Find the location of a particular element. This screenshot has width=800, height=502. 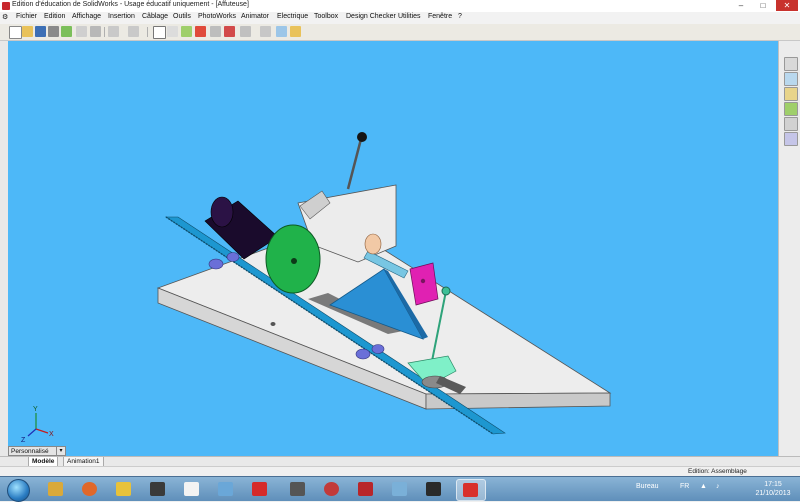

menu-item-toolbox: Toolbox is located at coordinates (326, 16).